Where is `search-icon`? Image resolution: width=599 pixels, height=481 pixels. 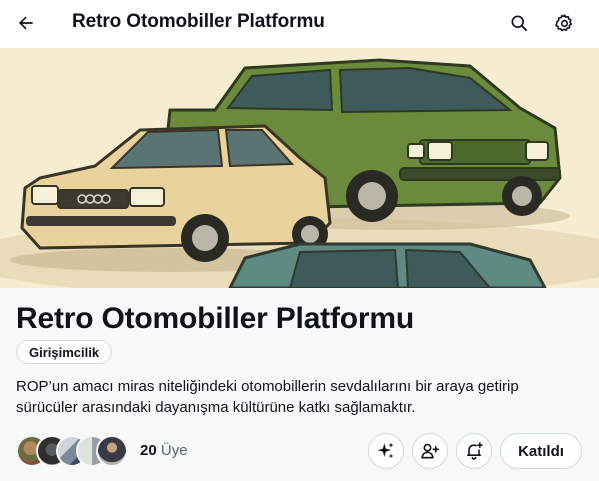 search-icon is located at coordinates (519, 23).